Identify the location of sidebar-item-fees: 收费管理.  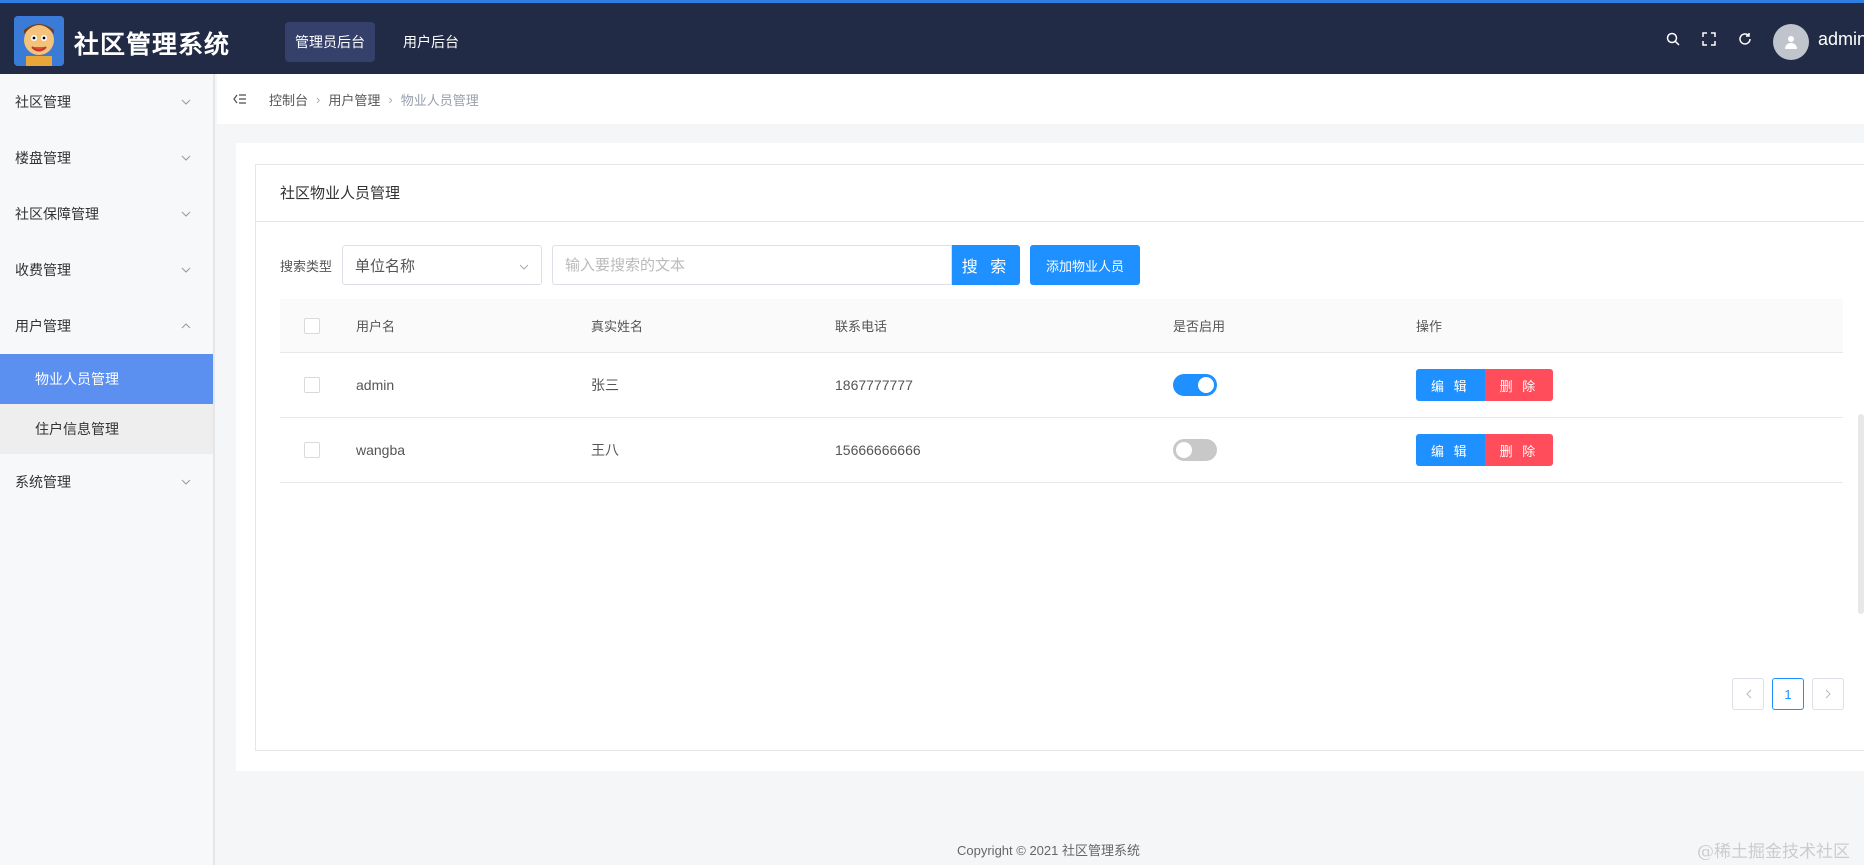
(106, 270).